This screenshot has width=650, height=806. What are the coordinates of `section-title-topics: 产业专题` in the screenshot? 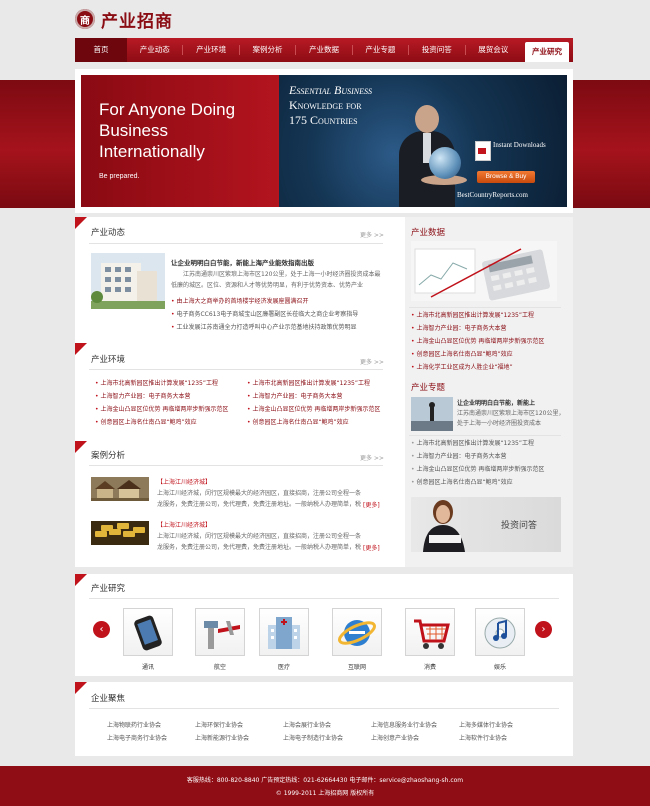 It's located at (428, 388).